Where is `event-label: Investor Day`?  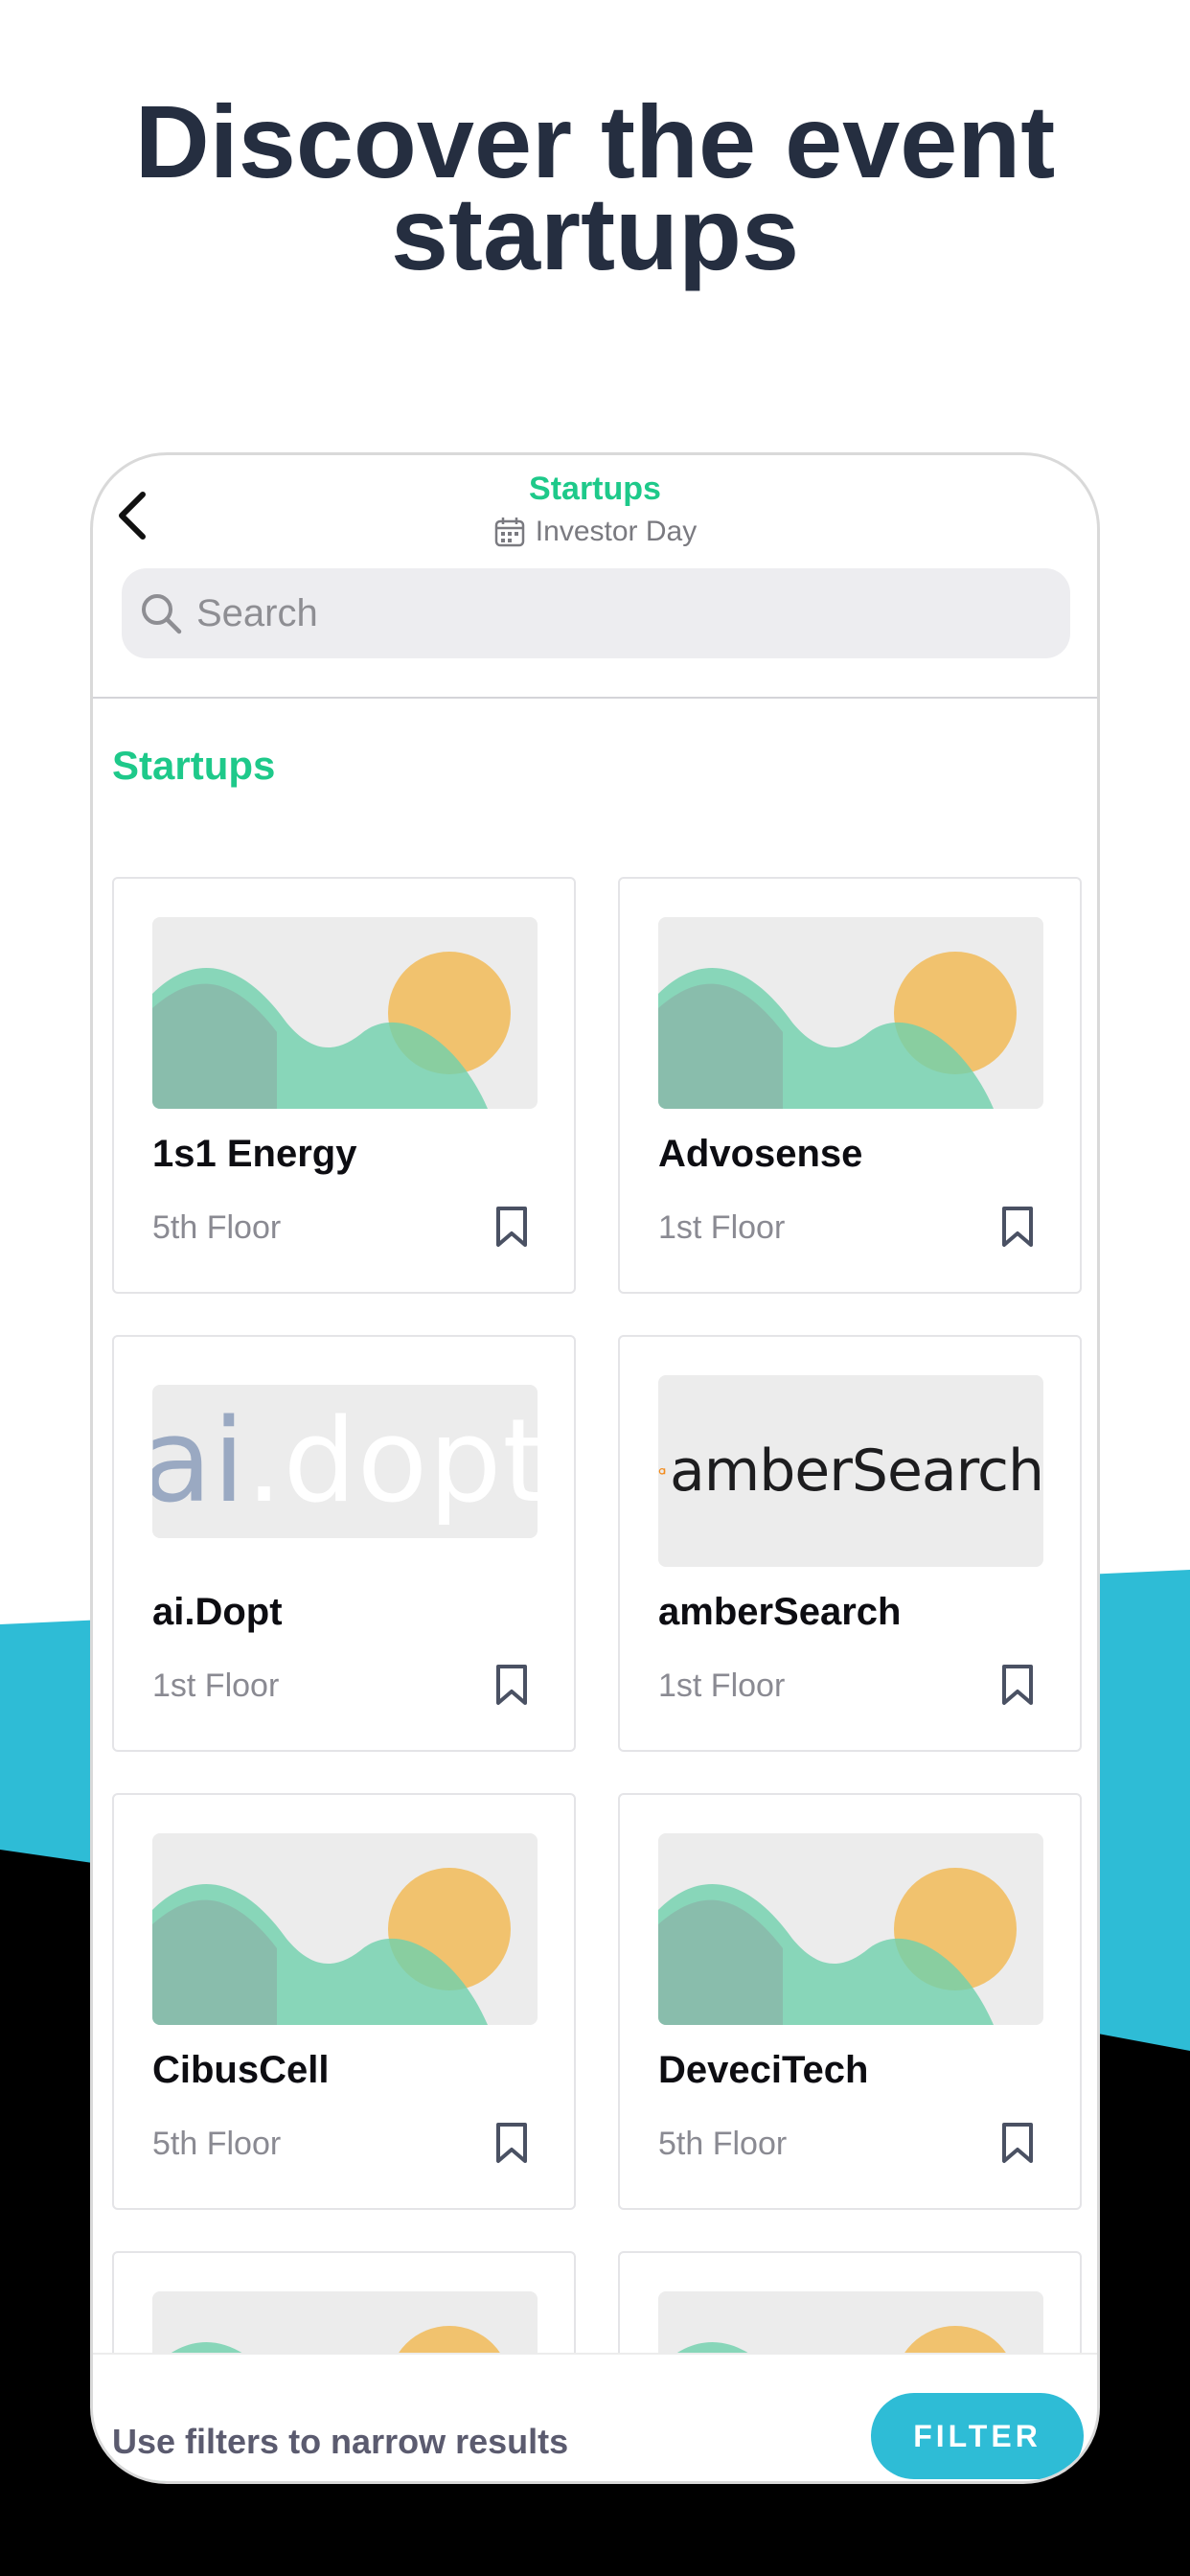 event-label: Investor Day is located at coordinates (595, 532).